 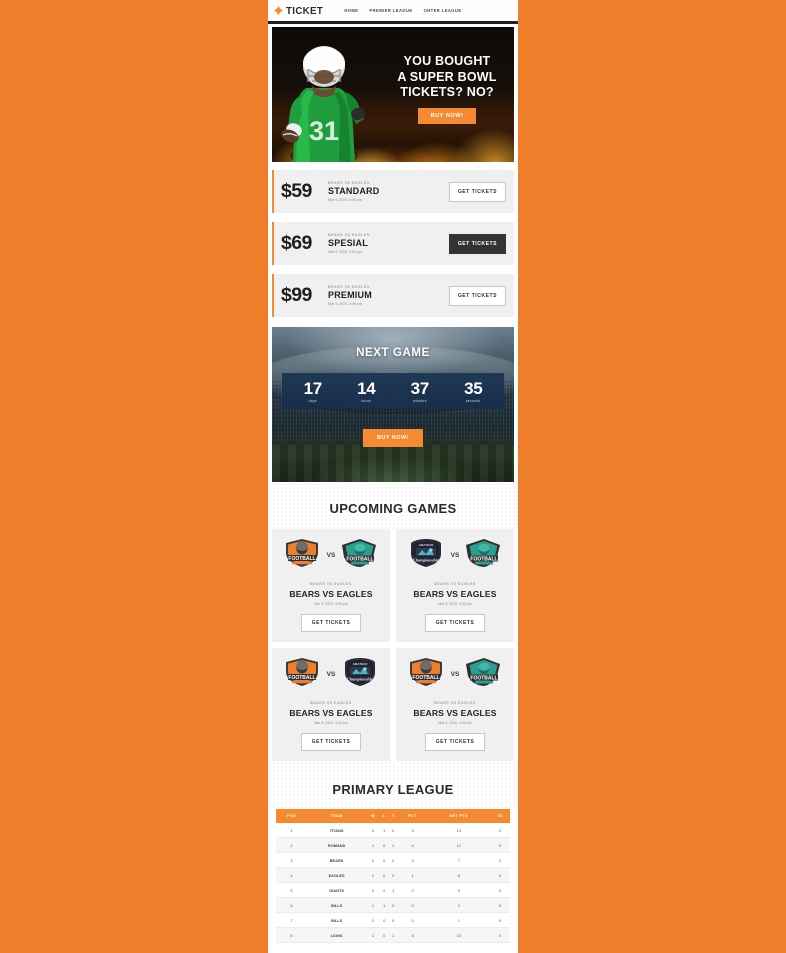 What do you see at coordinates (393, 789) in the screenshot?
I see `league-title: PRIMARY LEAGUE` at bounding box center [393, 789].